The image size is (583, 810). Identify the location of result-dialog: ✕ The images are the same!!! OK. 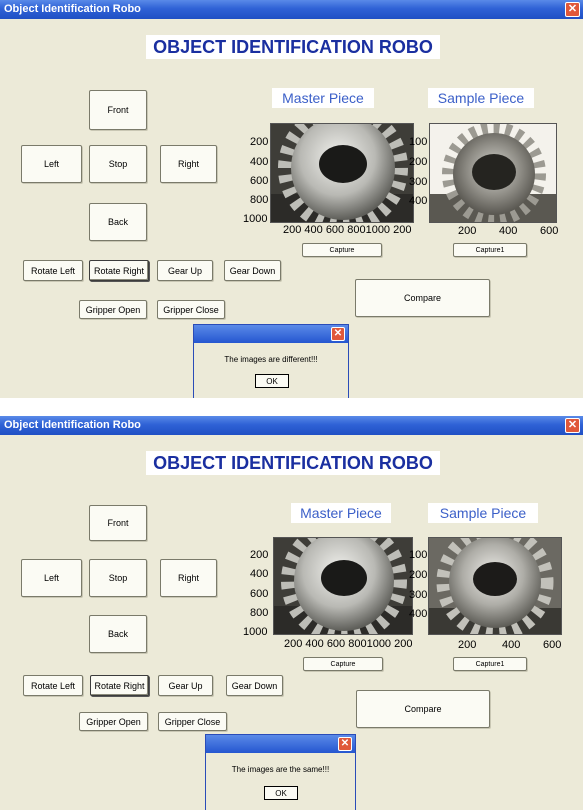
(280, 772).